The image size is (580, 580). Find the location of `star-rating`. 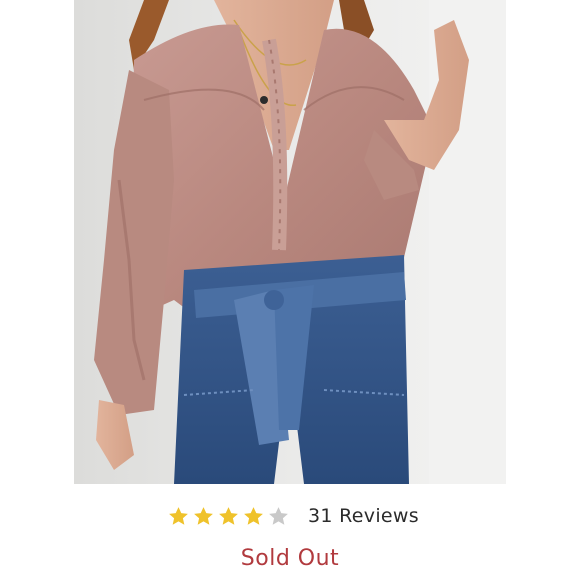

star-rating is located at coordinates (228, 516).